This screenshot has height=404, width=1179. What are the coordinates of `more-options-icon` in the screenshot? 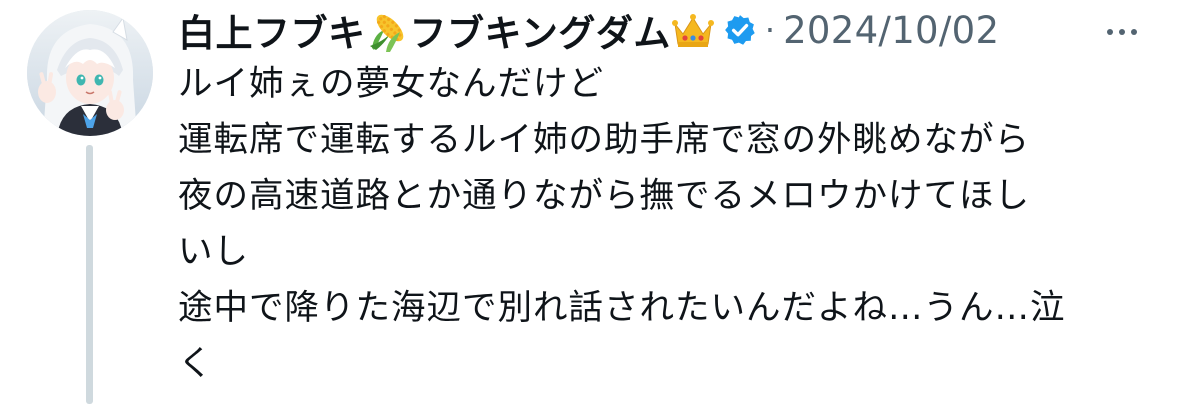 It's located at (1122, 32).